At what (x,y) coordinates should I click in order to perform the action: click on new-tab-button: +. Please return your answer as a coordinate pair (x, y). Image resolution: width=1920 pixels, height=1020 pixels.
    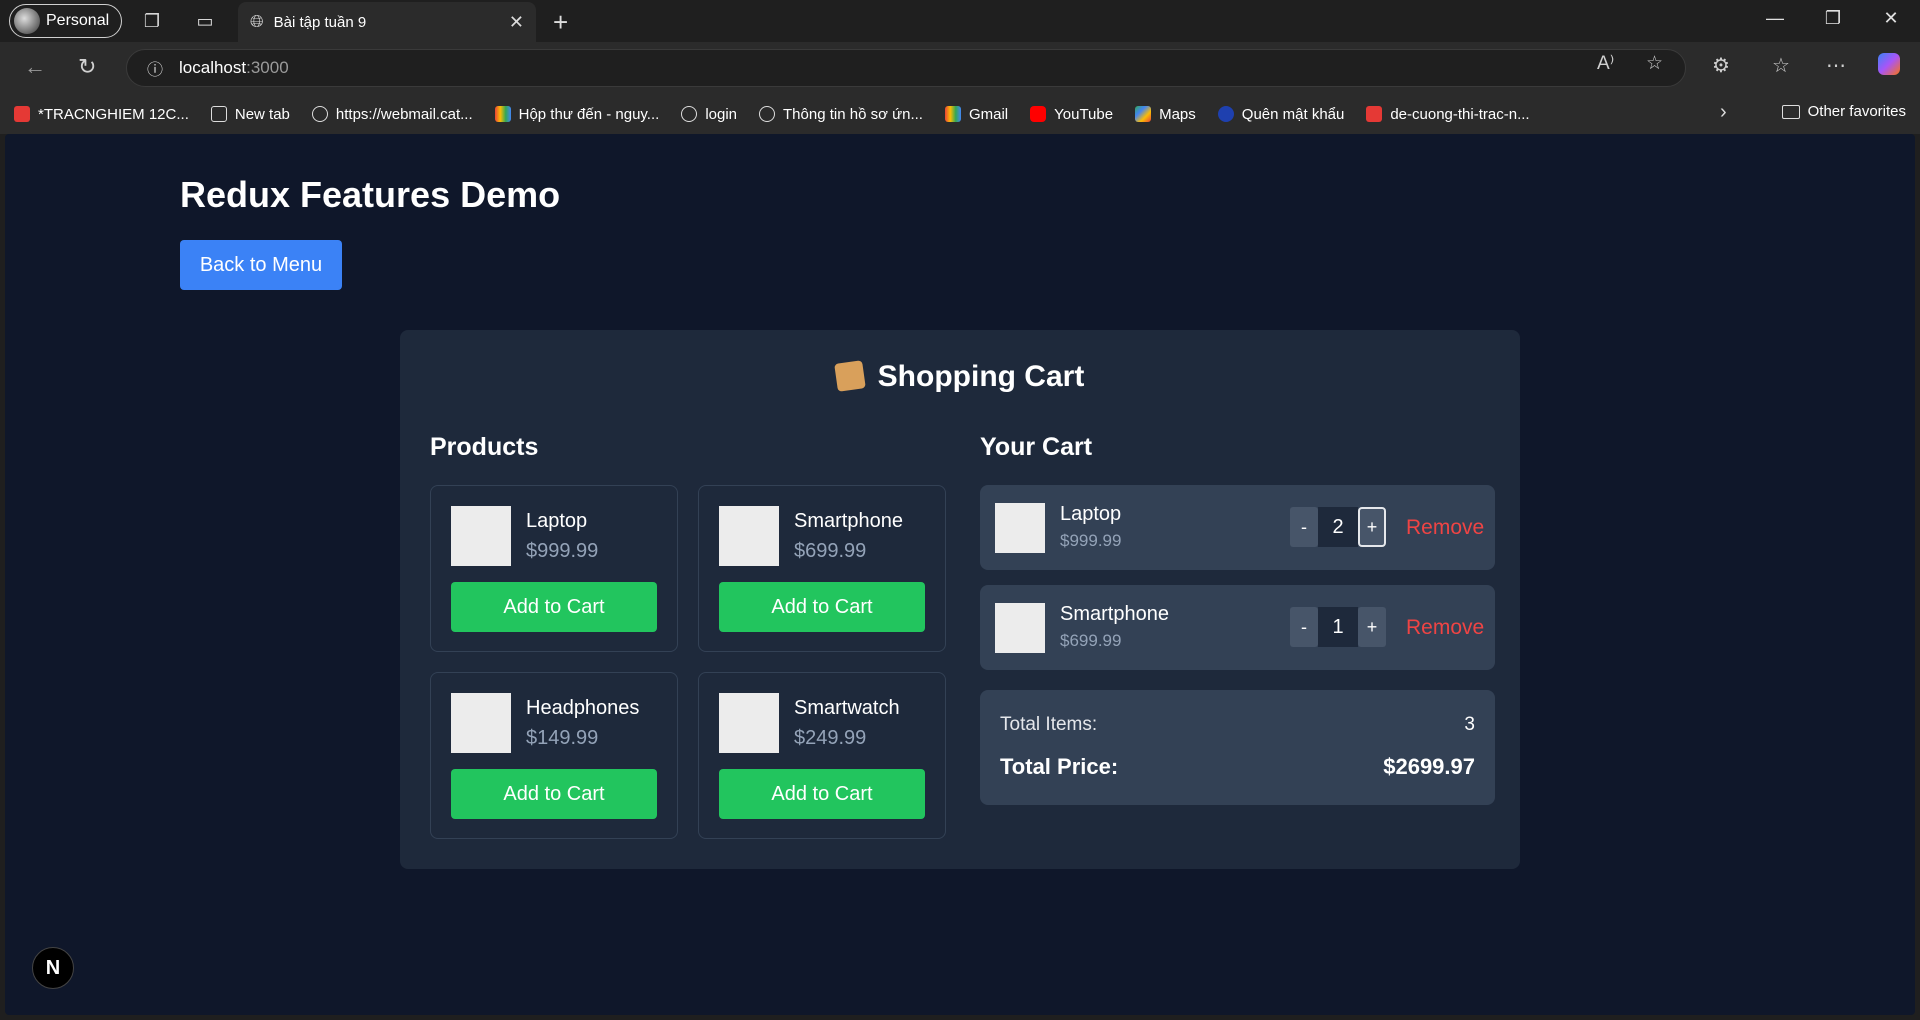
    Looking at the image, I should click on (560, 22).